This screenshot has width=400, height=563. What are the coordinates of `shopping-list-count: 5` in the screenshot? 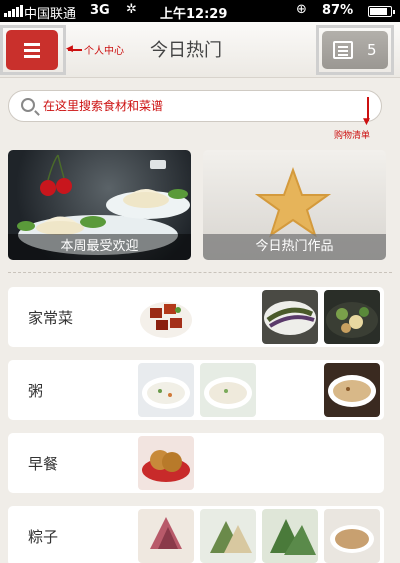 It's located at (372, 50).